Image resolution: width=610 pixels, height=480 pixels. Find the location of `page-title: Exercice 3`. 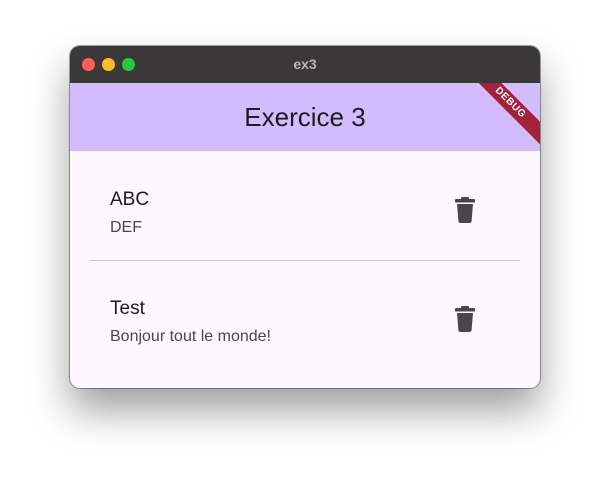

page-title: Exercice 3 is located at coordinates (305, 117).